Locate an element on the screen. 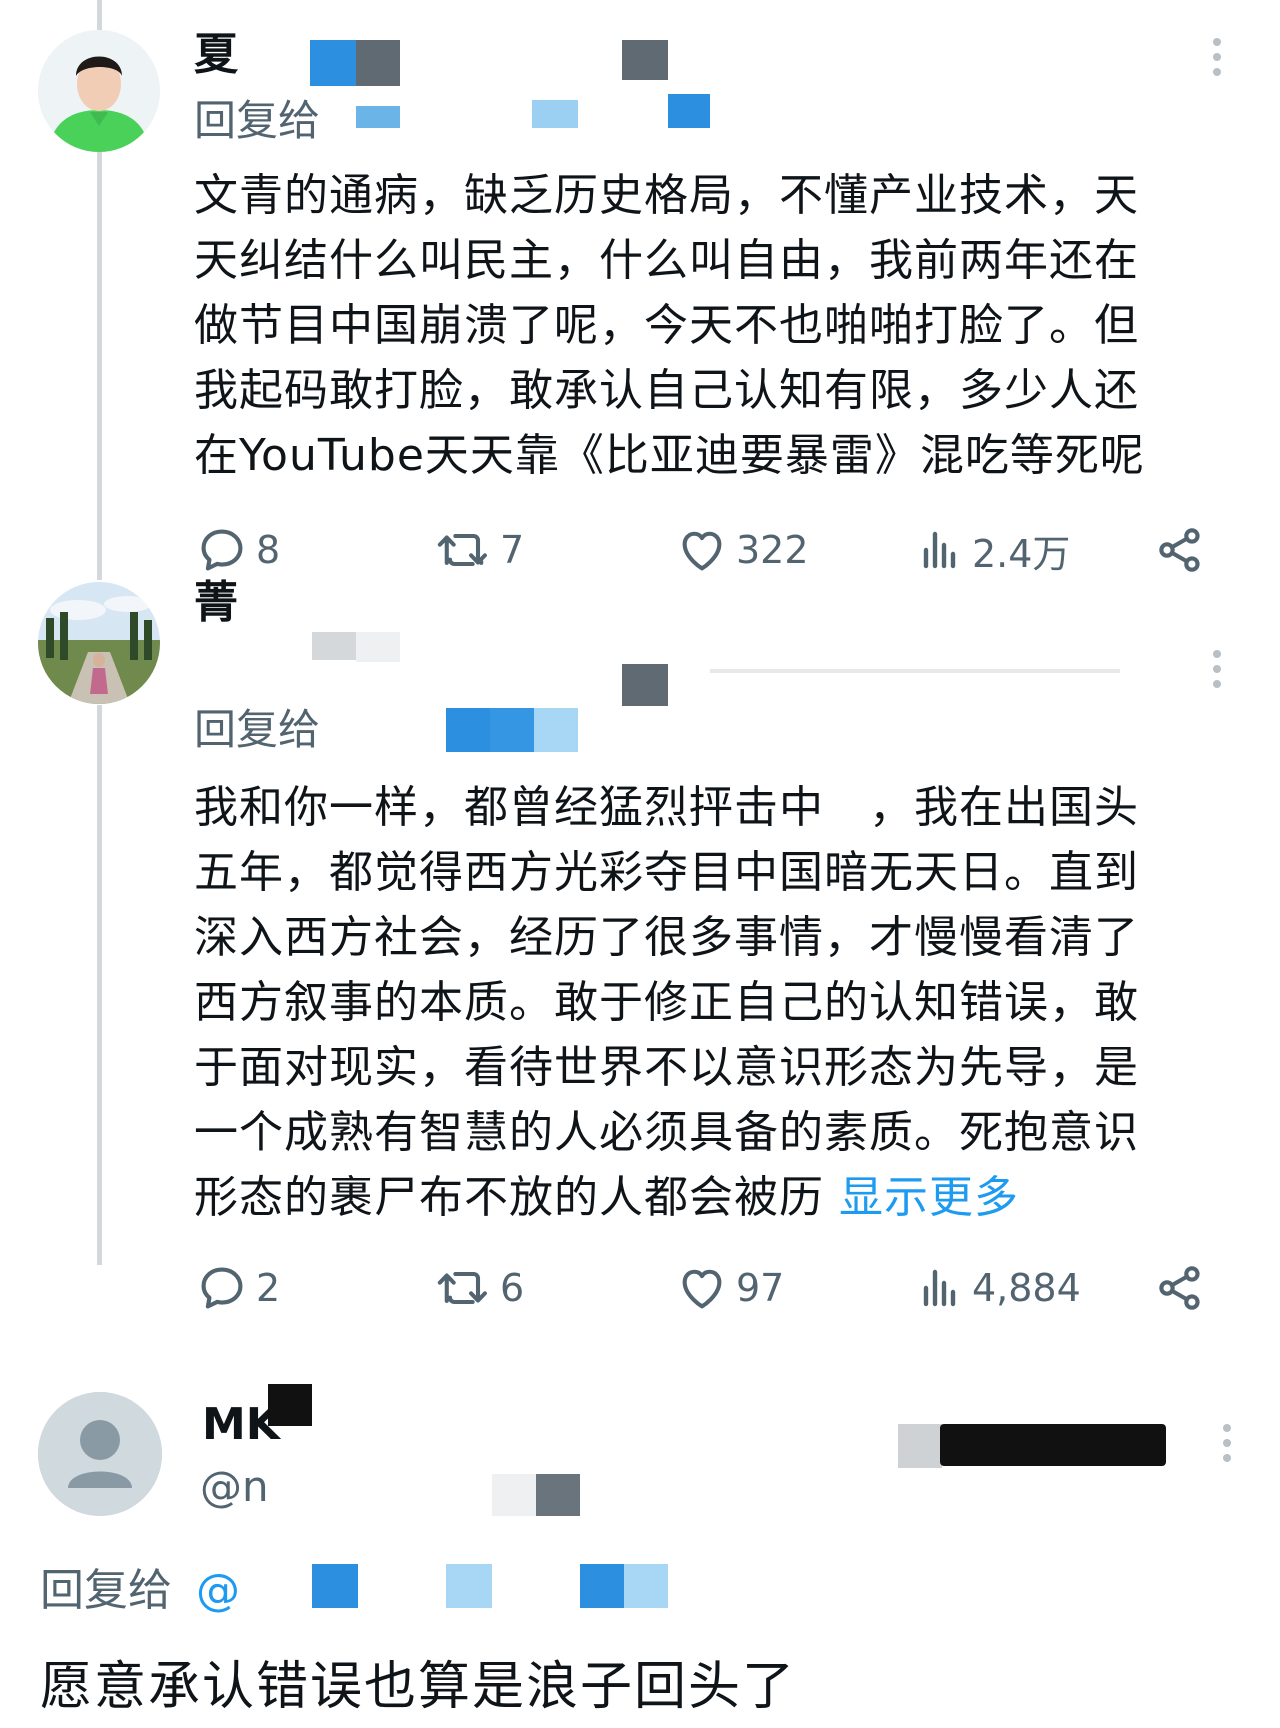 The width and height of the screenshot is (1280, 1728). tweet-body-line: 我和你一样，都曾经猛烈抨击中 ，我在出国头 is located at coordinates (666, 807).